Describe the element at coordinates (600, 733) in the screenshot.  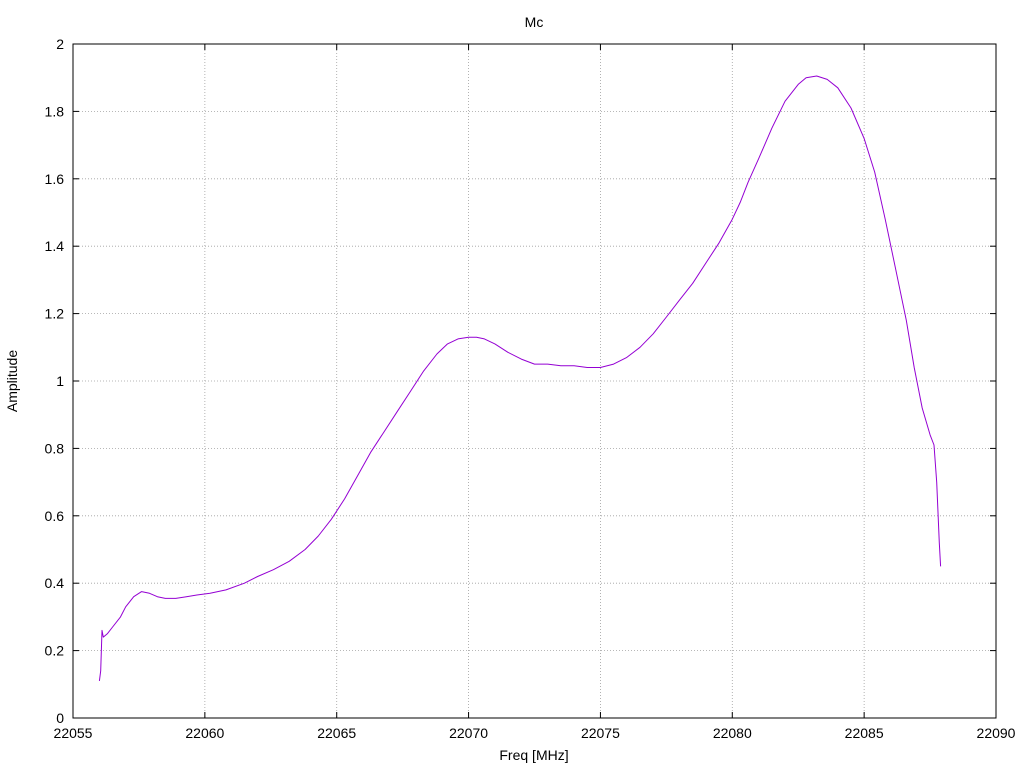
I see `x-tick-label: 22075` at that location.